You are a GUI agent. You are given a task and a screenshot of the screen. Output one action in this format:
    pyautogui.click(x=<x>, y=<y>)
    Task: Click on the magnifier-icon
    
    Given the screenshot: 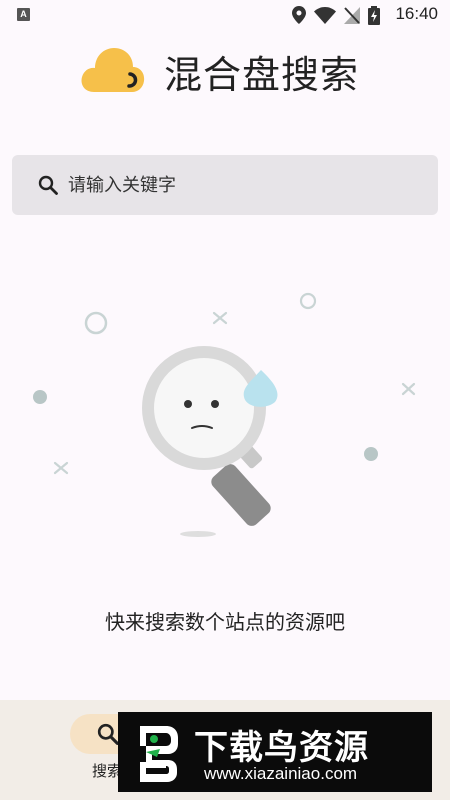 What is the action you would take?
    pyautogui.click(x=210, y=436)
    